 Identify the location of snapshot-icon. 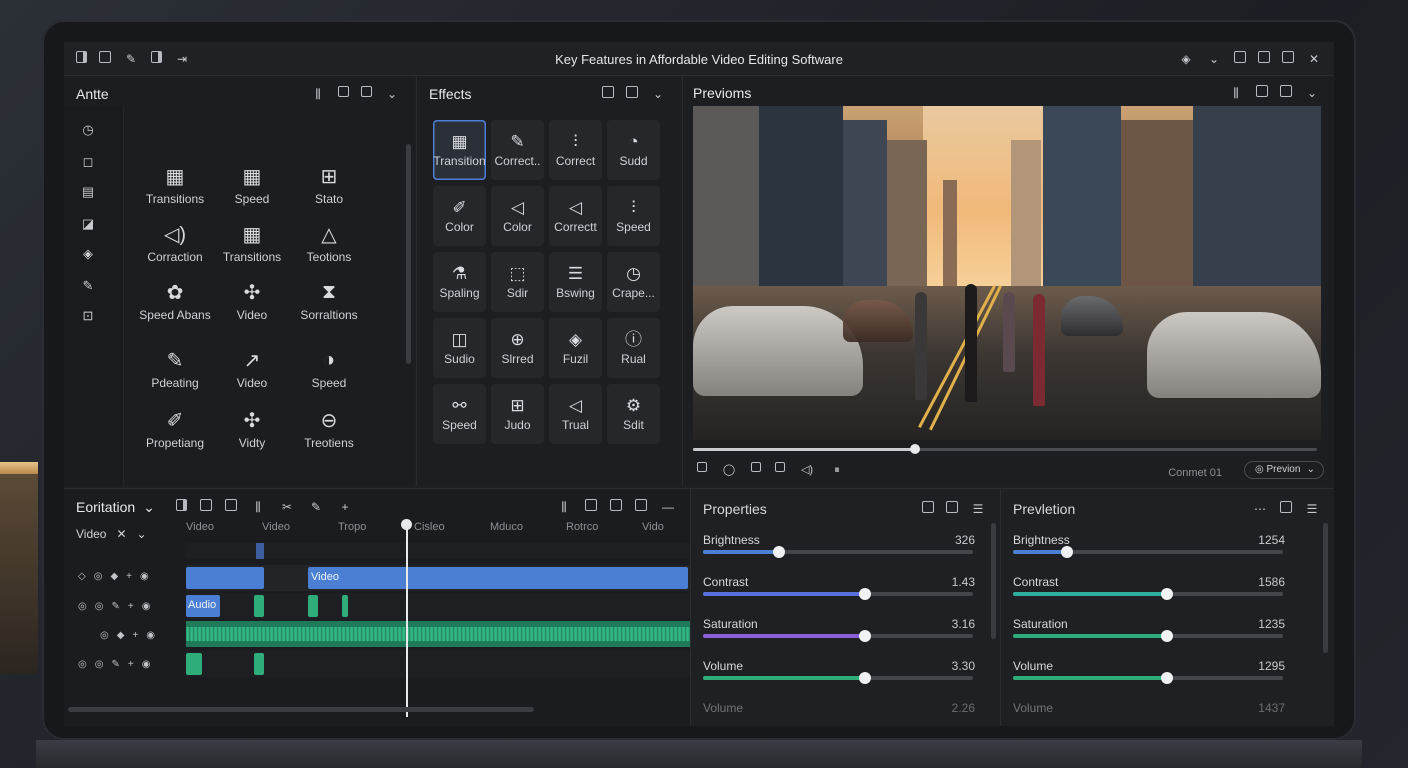
(780, 467).